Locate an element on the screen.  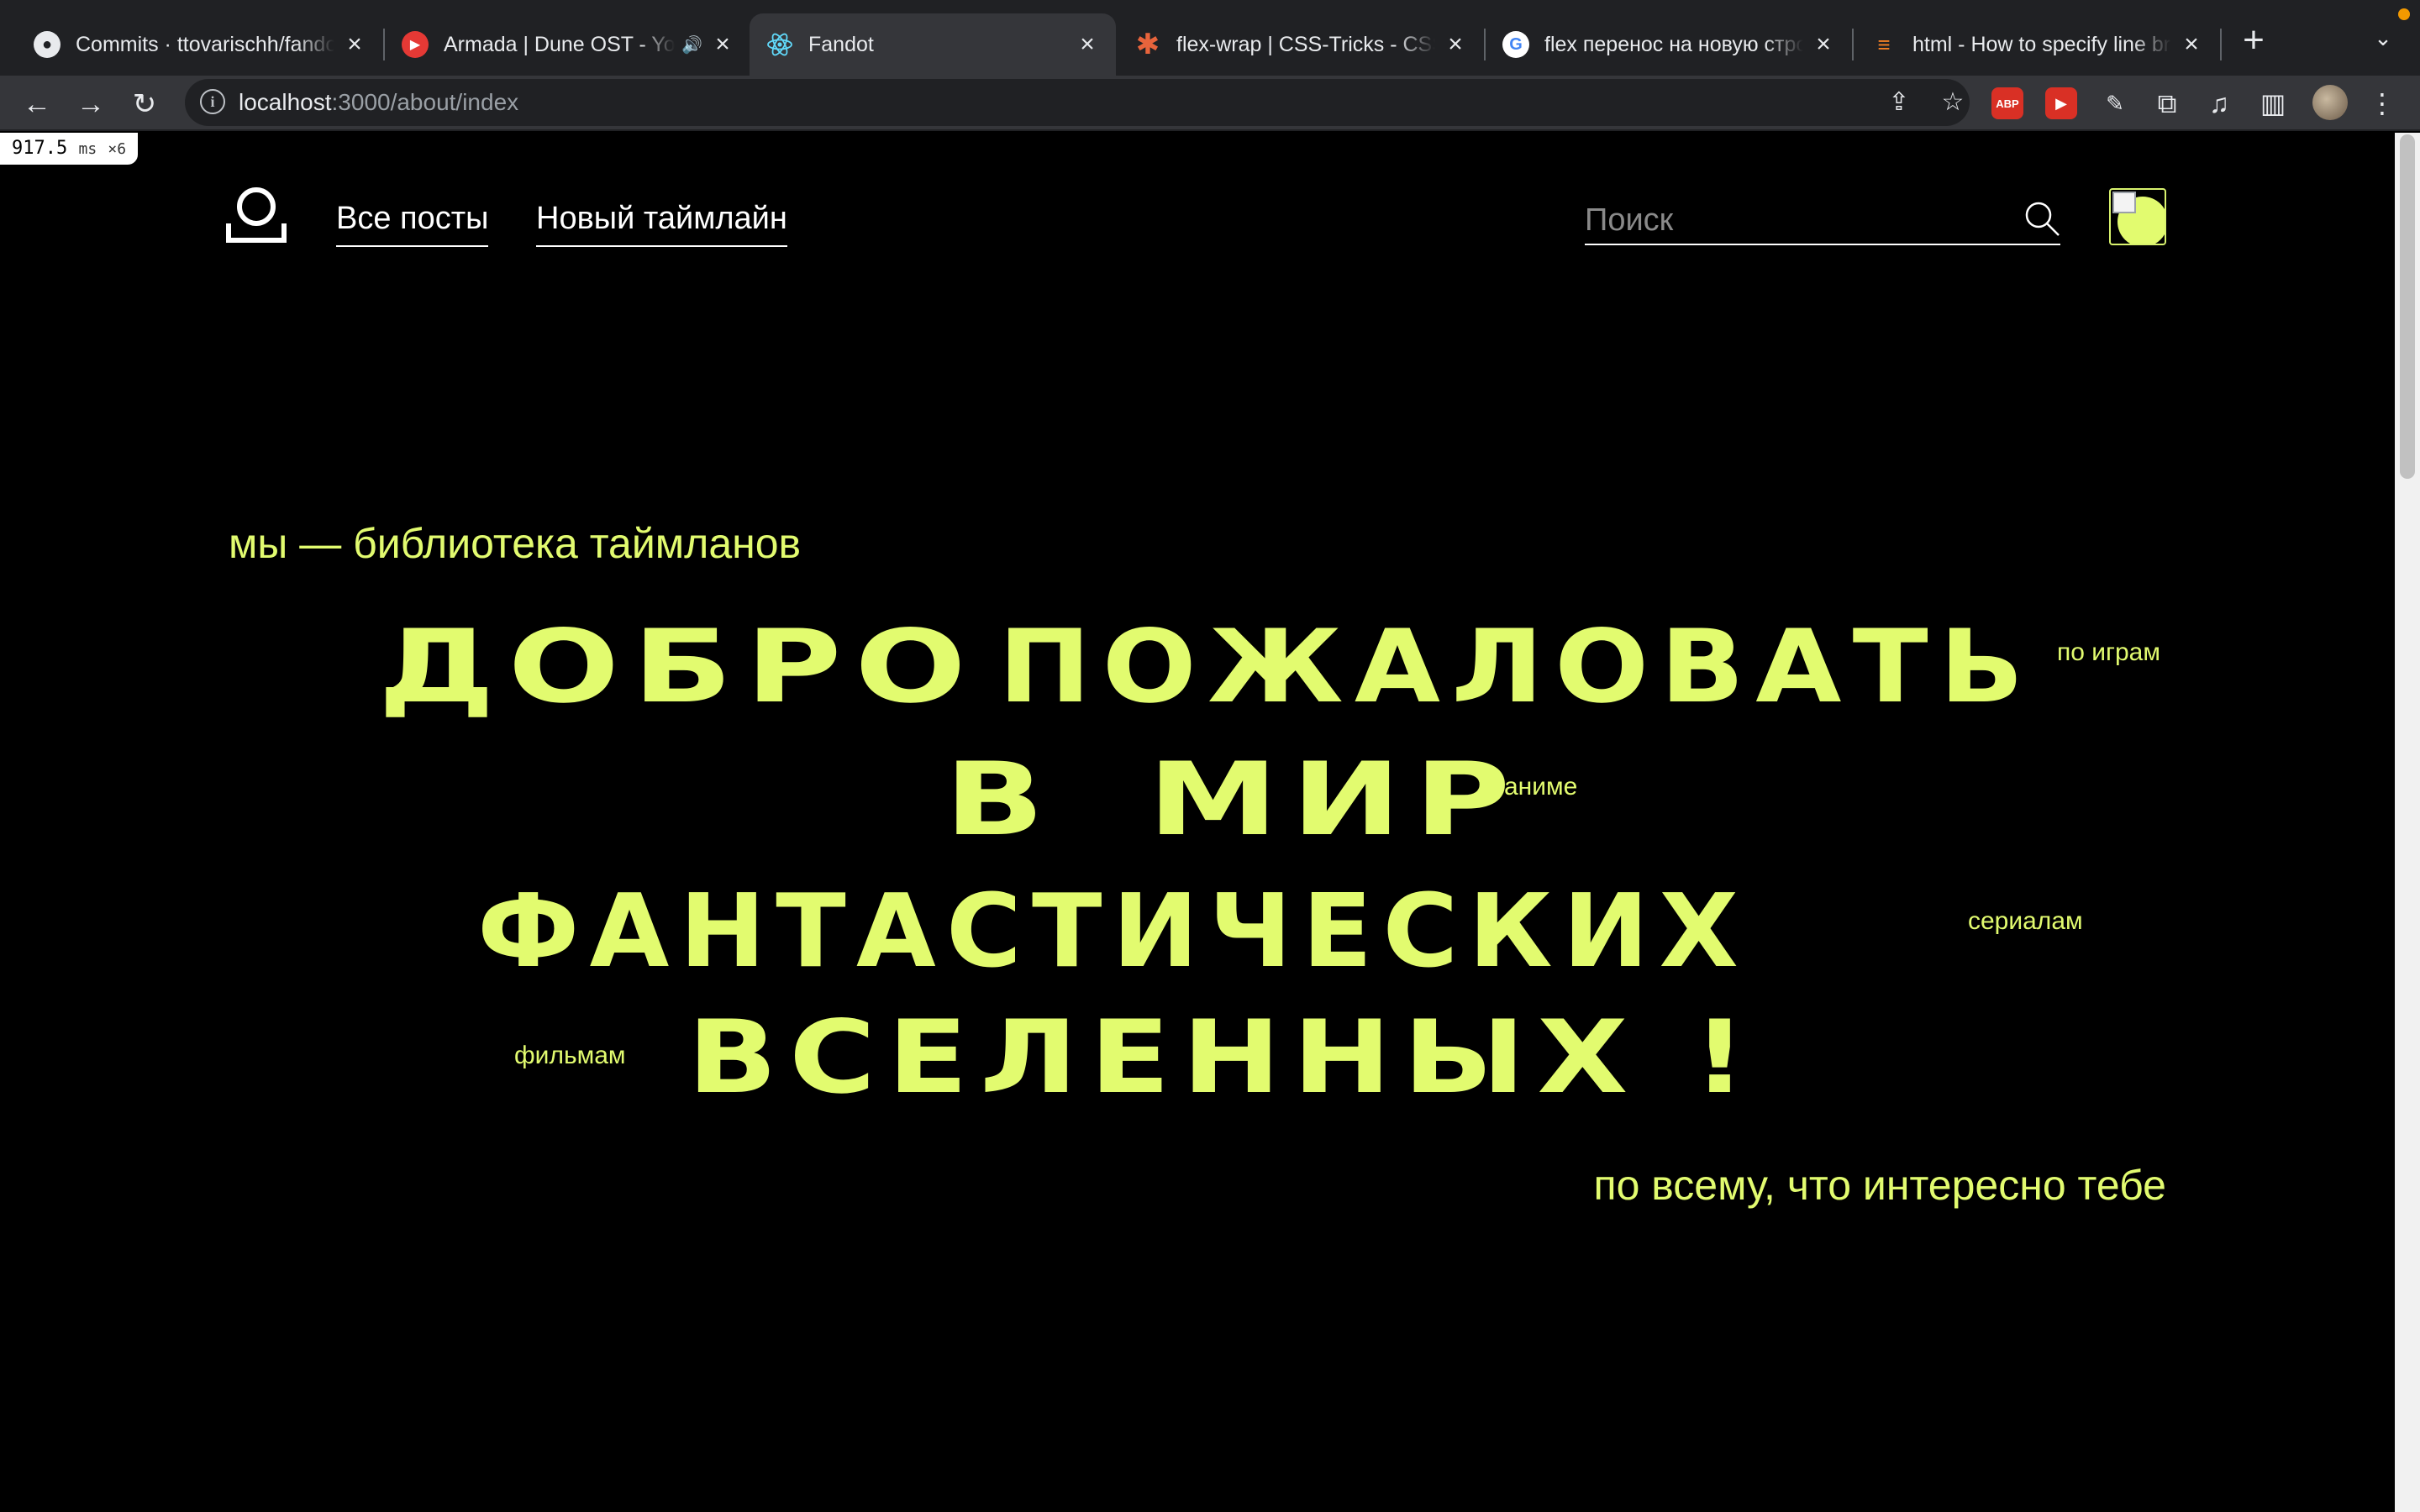
tab-separator is located at coordinates (2221, 44).